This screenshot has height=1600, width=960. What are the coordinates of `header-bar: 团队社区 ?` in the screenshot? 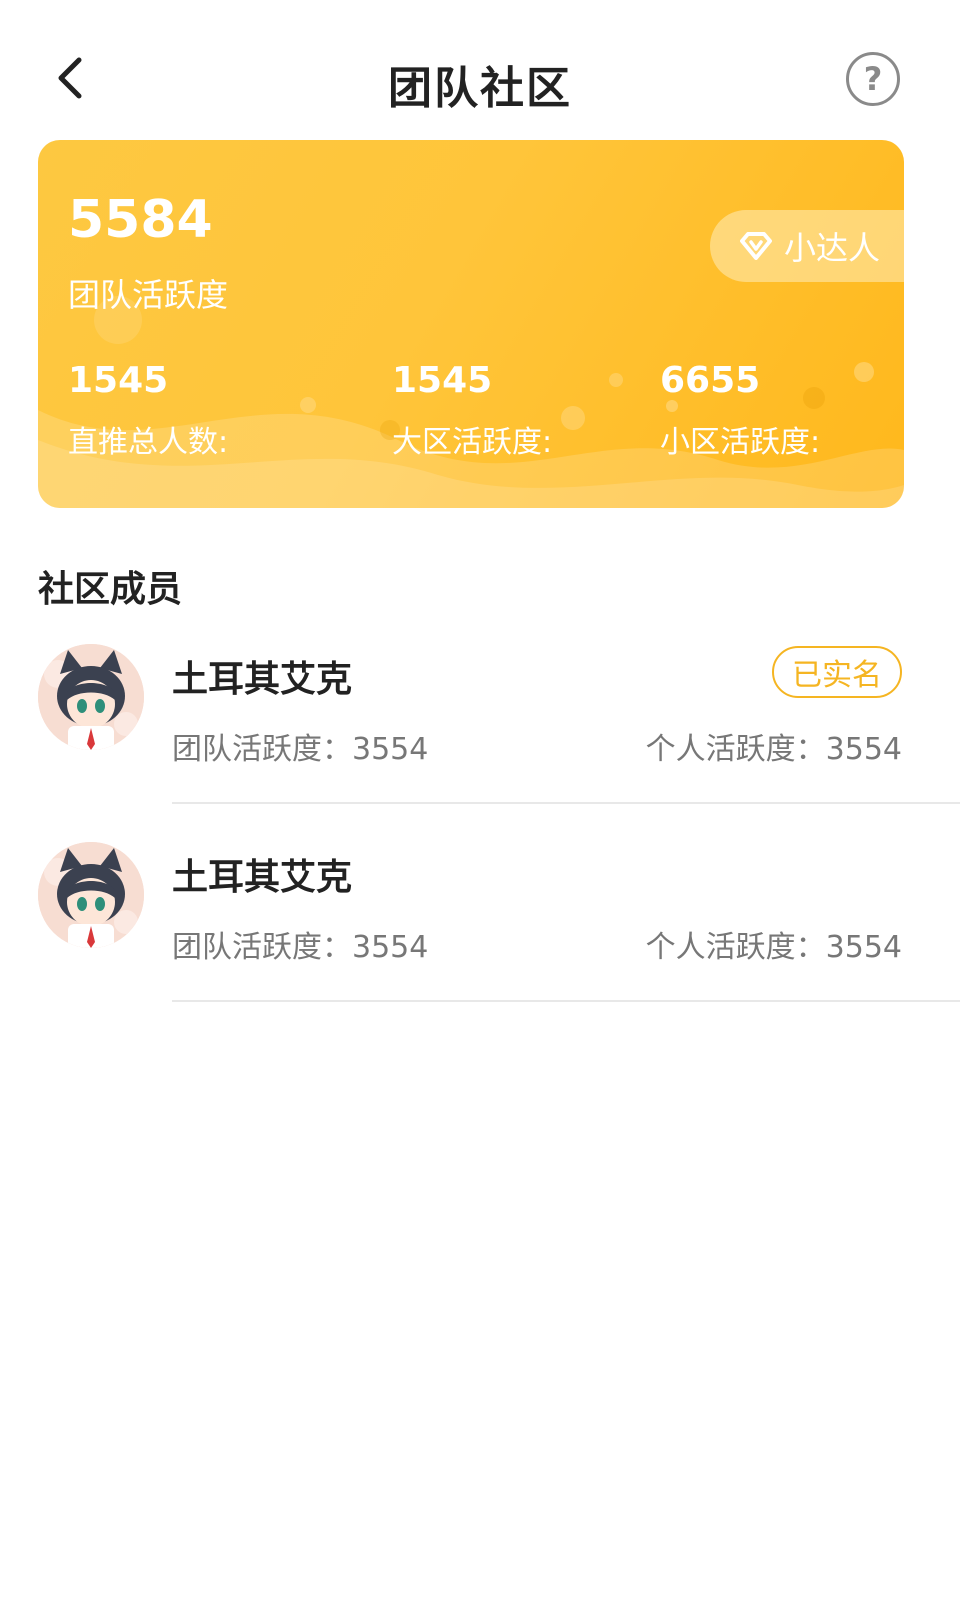 It's located at (480, 70).